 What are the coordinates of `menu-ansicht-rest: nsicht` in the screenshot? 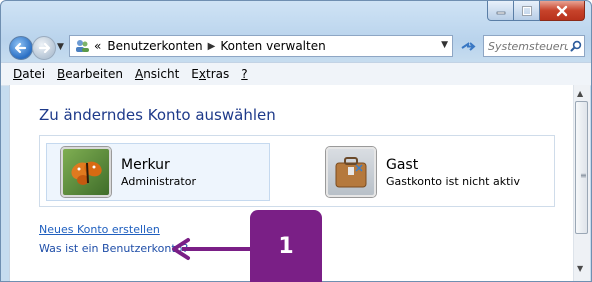 It's located at (161, 74).